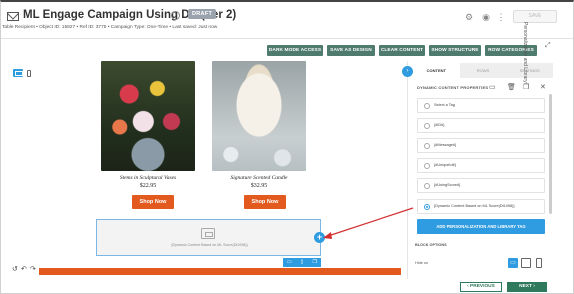 The width and height of the screenshot is (574, 294). I want to click on previous-button: ‹ PREVIOUS, so click(481, 287).